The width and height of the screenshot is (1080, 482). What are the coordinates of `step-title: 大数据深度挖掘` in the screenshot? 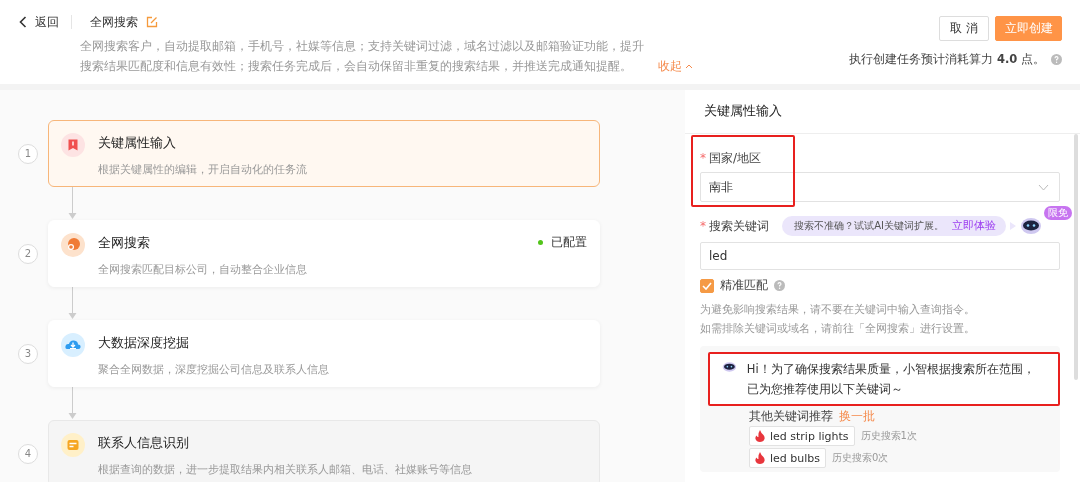 It's located at (144, 343).